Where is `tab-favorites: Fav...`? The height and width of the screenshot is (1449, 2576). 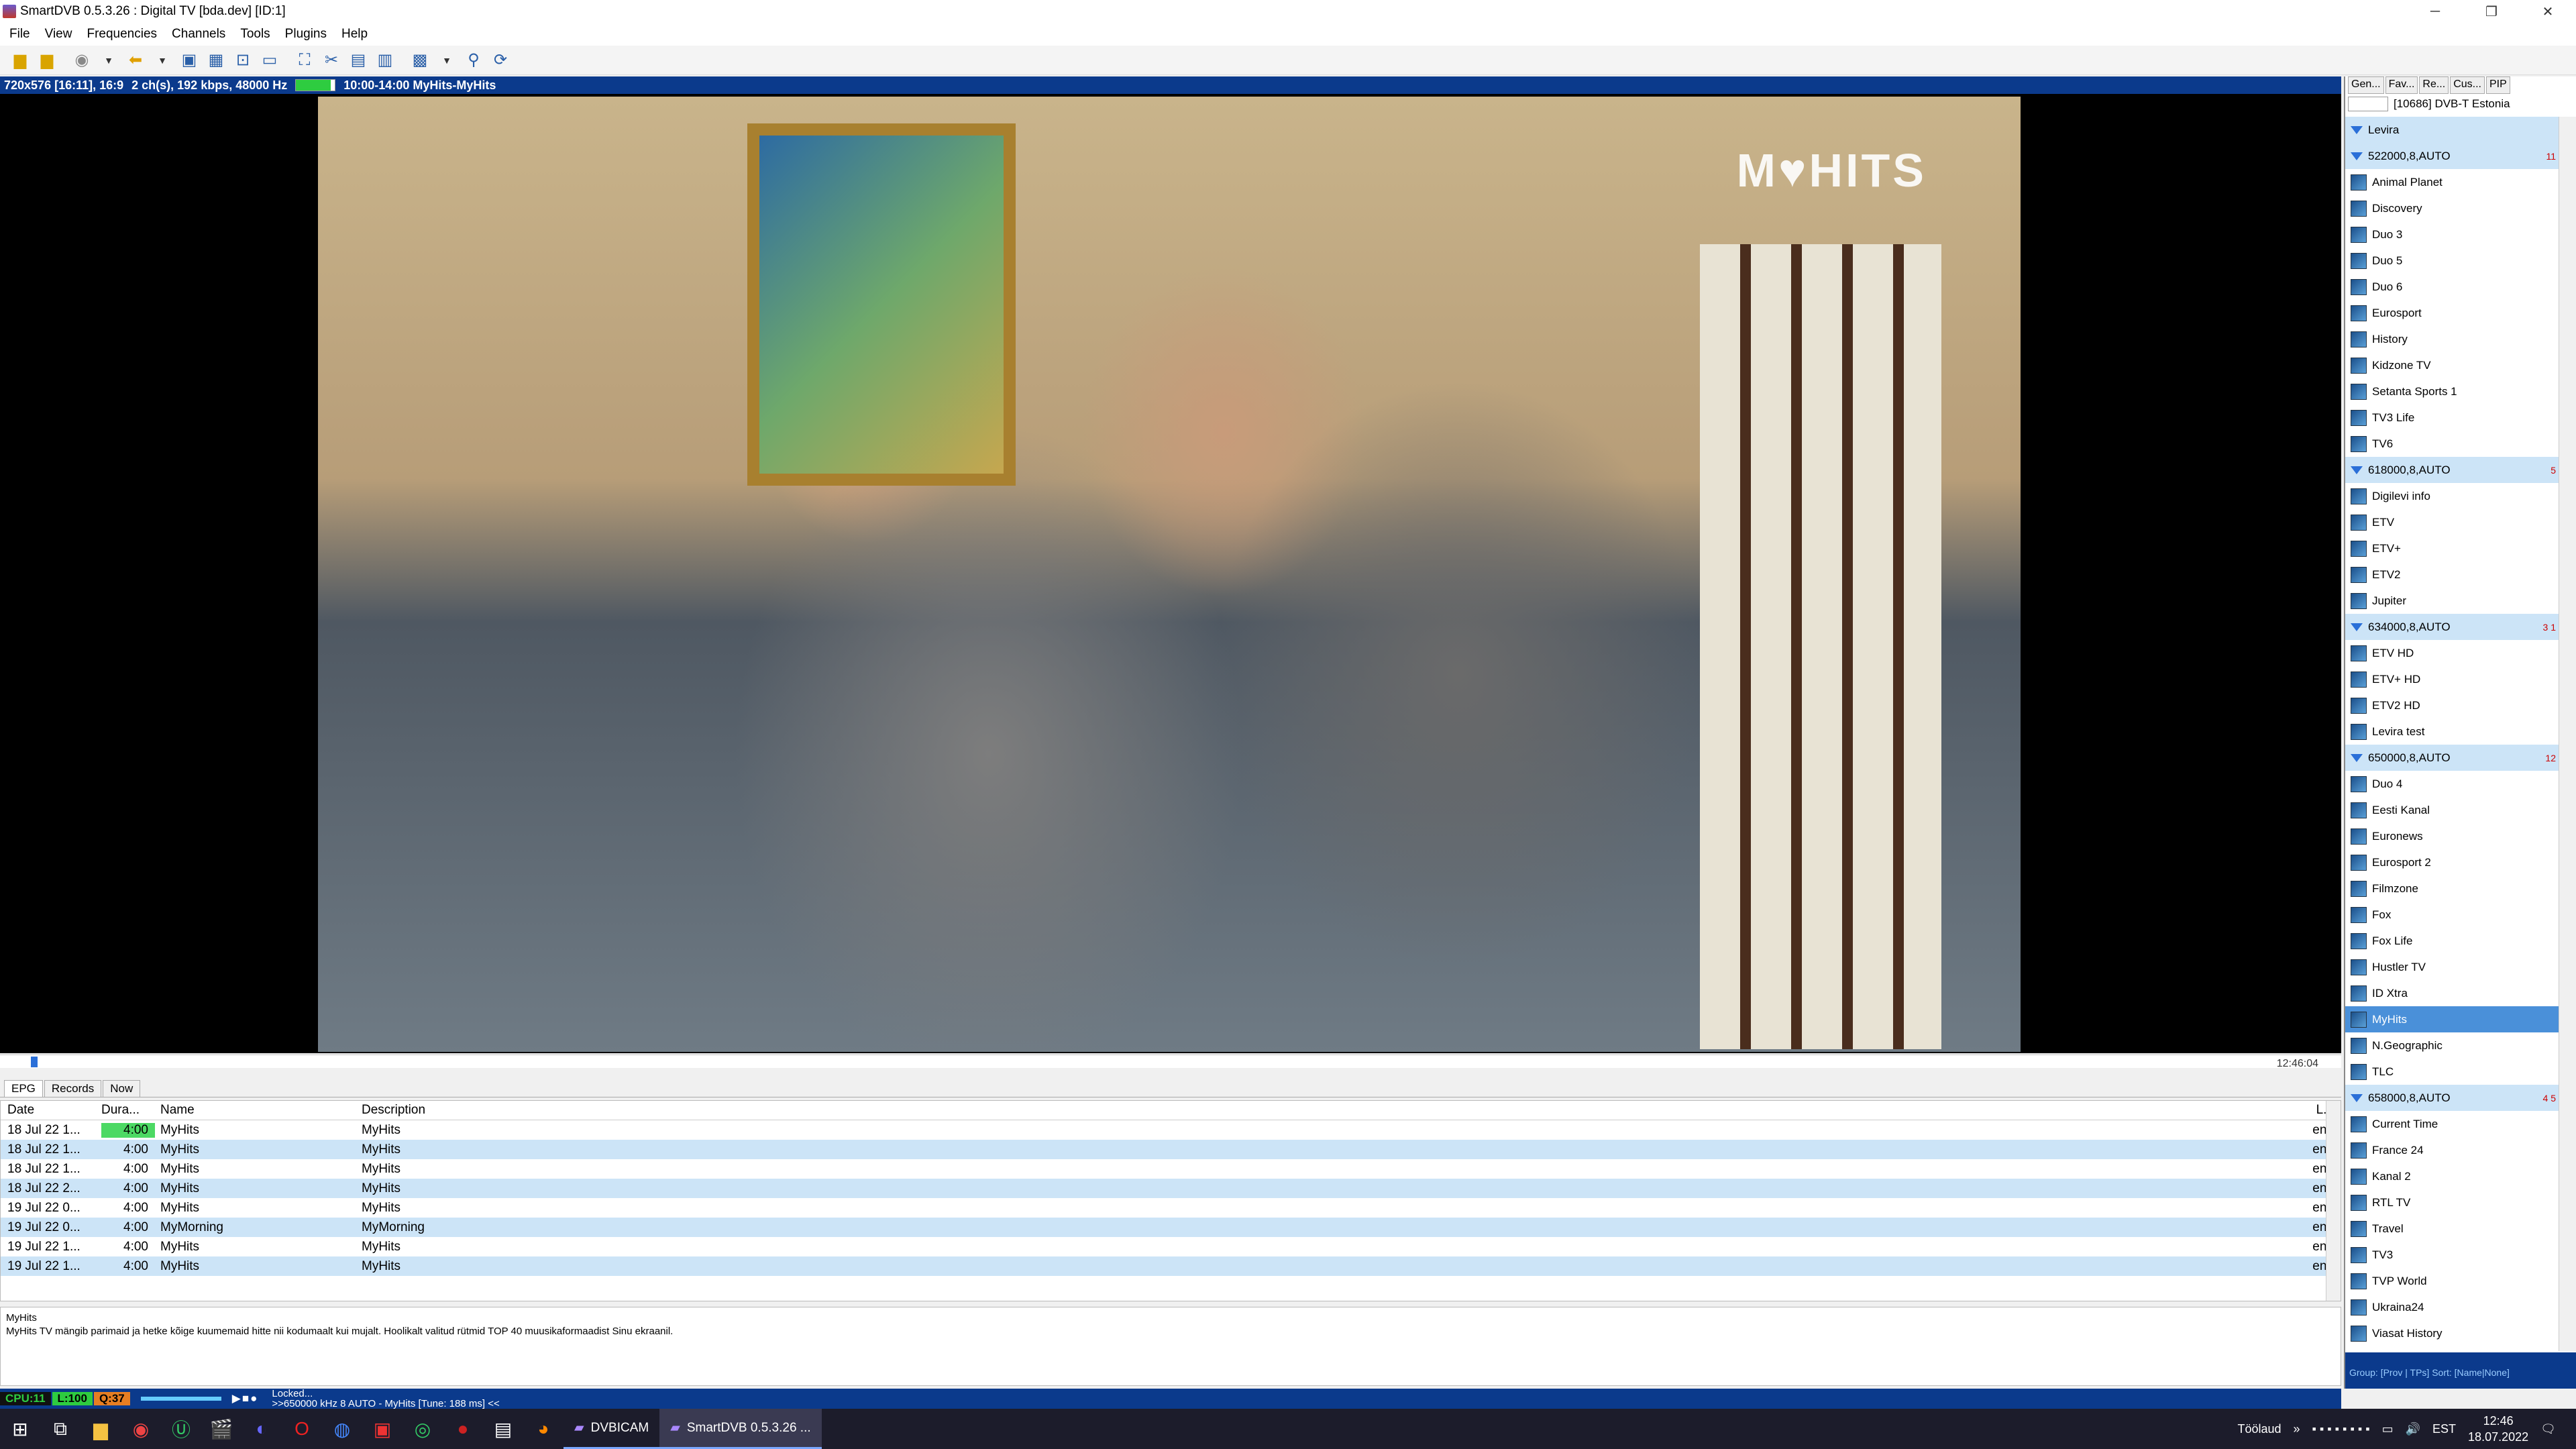
tab-favorites: Fav... is located at coordinates (2401, 85).